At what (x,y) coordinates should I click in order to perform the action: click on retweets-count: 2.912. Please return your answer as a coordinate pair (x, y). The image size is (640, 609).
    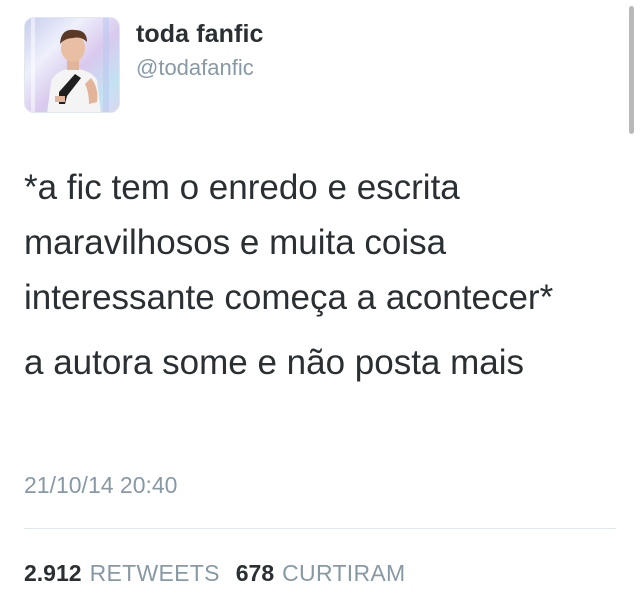
    Looking at the image, I should click on (53, 573).